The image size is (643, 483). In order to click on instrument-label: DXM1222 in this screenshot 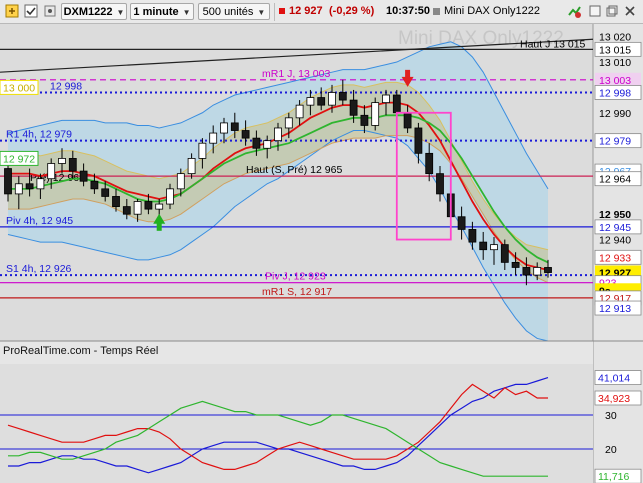, I will do `click(88, 12)`.